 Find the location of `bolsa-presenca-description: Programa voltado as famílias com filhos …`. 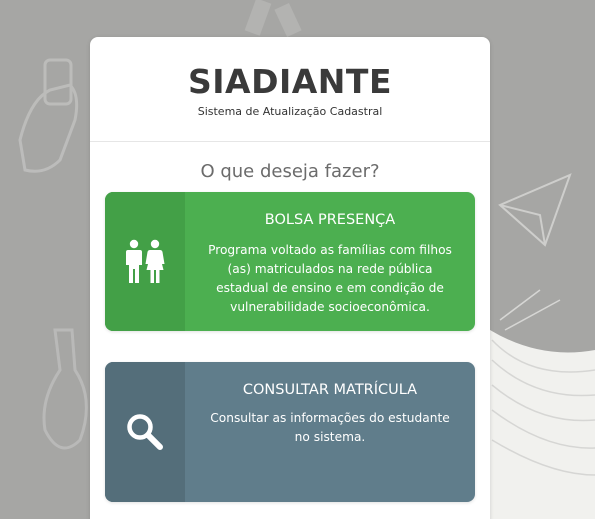

bolsa-presenca-description: Programa voltado as famílias com filhos … is located at coordinates (330, 278).